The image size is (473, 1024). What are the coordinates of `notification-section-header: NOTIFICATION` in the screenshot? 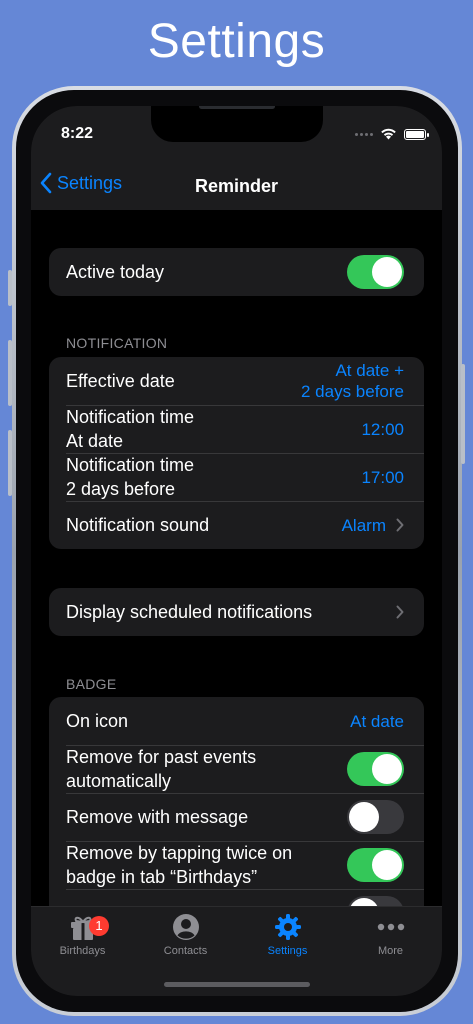 It's located at (117, 343).